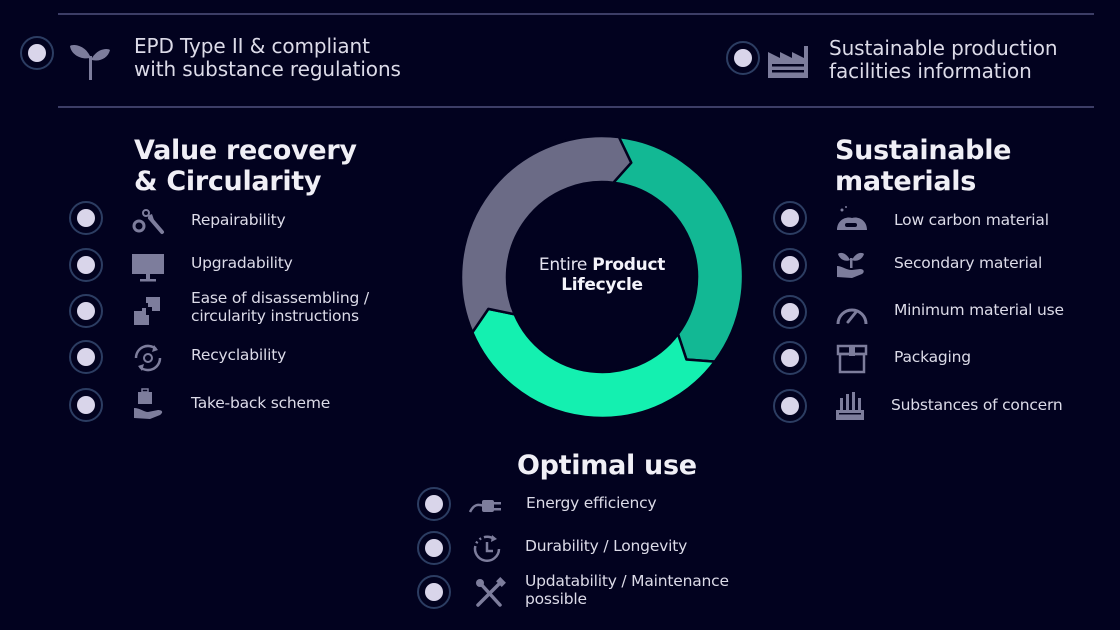 This screenshot has width=1120, height=630. What do you see at coordinates (242, 263) in the screenshot?
I see `item-label: Upgradability` at bounding box center [242, 263].